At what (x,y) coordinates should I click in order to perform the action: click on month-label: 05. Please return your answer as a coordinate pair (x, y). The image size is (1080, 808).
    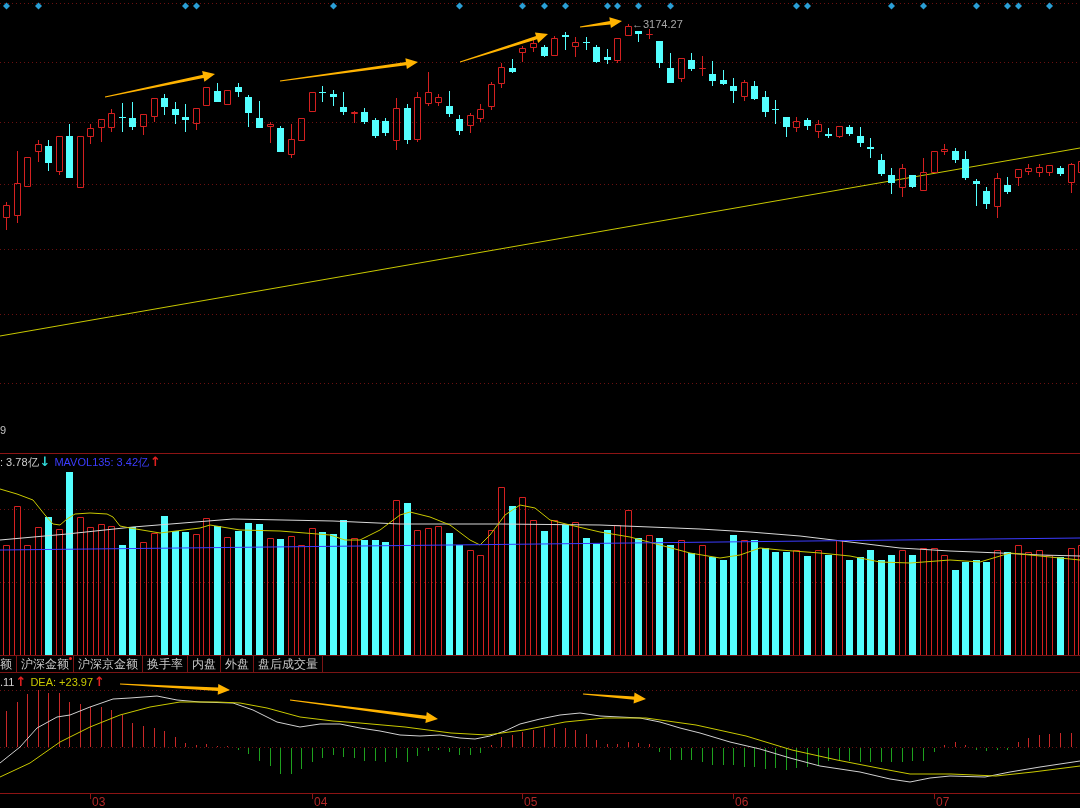
    Looking at the image, I should click on (531, 801).